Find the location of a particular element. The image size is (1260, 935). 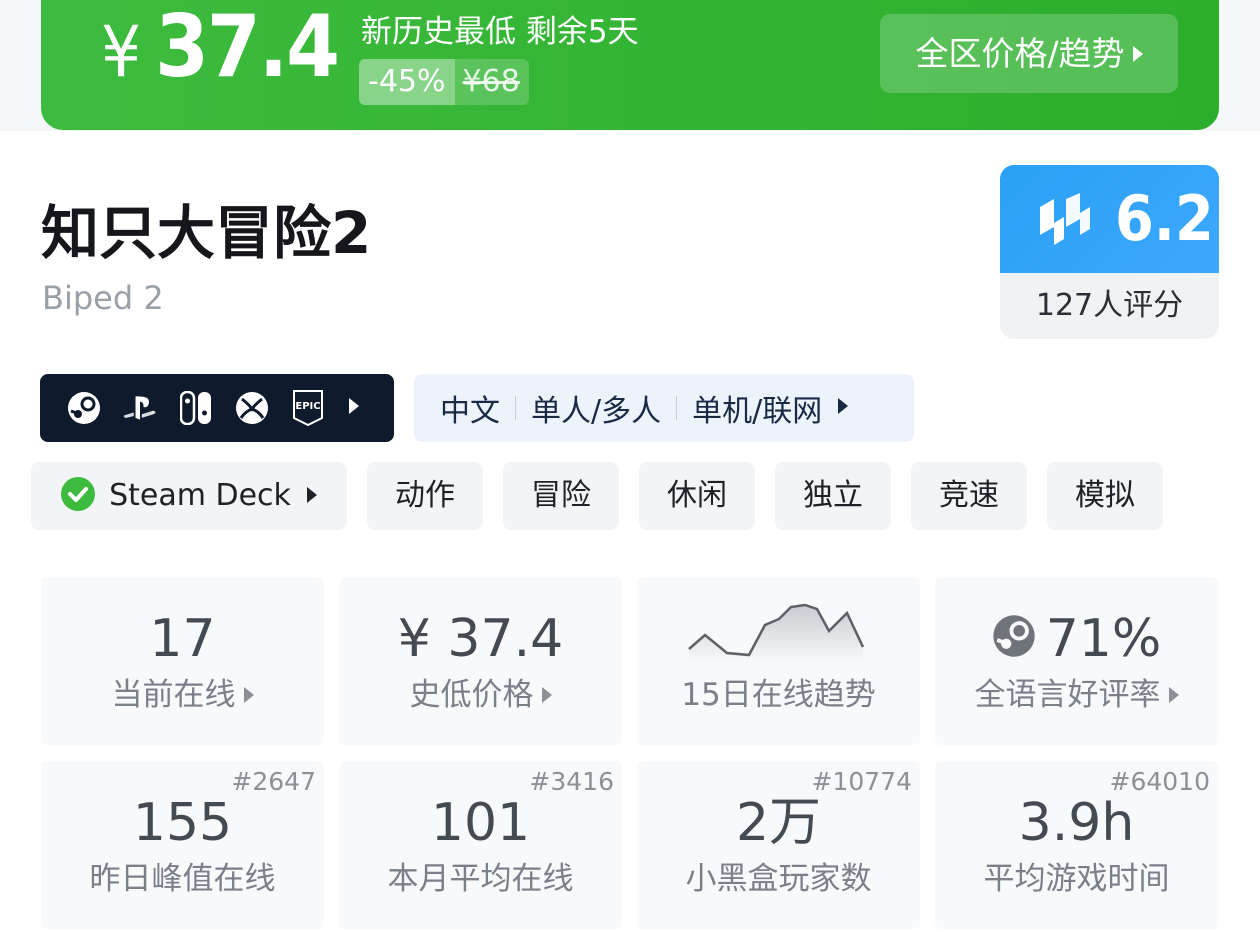

rank-badge: #10774 is located at coordinates (861, 781).